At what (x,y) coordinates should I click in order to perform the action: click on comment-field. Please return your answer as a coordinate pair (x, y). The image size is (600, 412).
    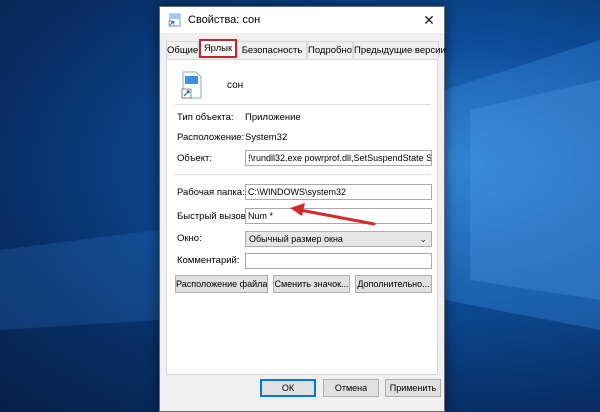
    Looking at the image, I should click on (338, 261).